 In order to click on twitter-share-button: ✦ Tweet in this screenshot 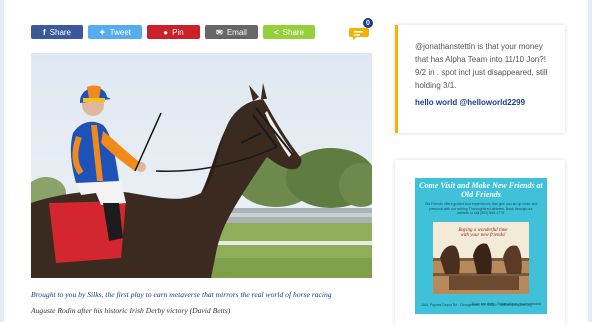, I will do `click(115, 32)`.